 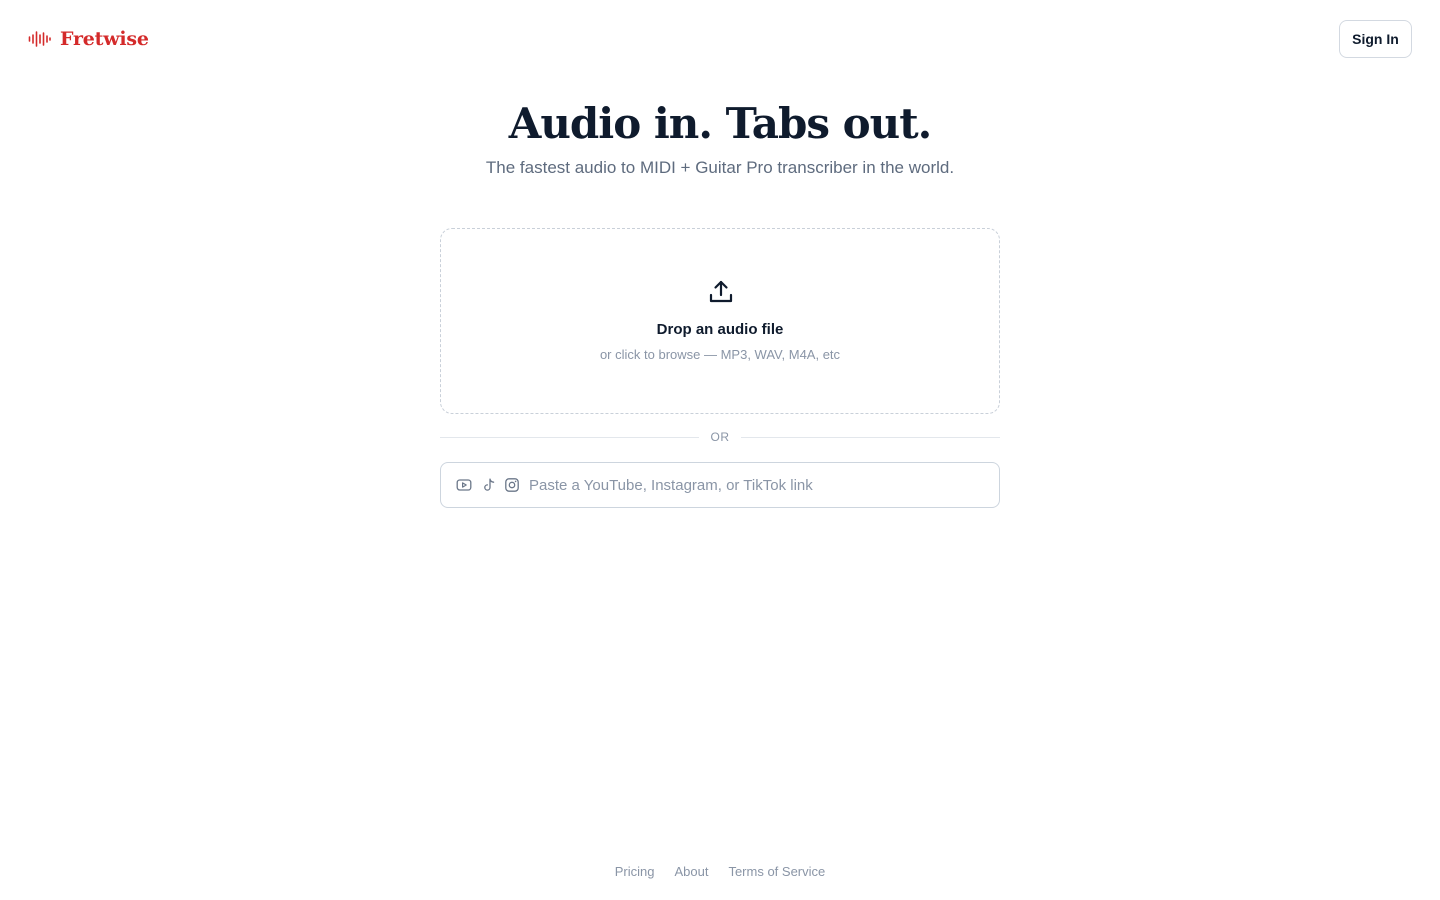 What do you see at coordinates (870, 437) in the screenshot?
I see `divider-line-right` at bounding box center [870, 437].